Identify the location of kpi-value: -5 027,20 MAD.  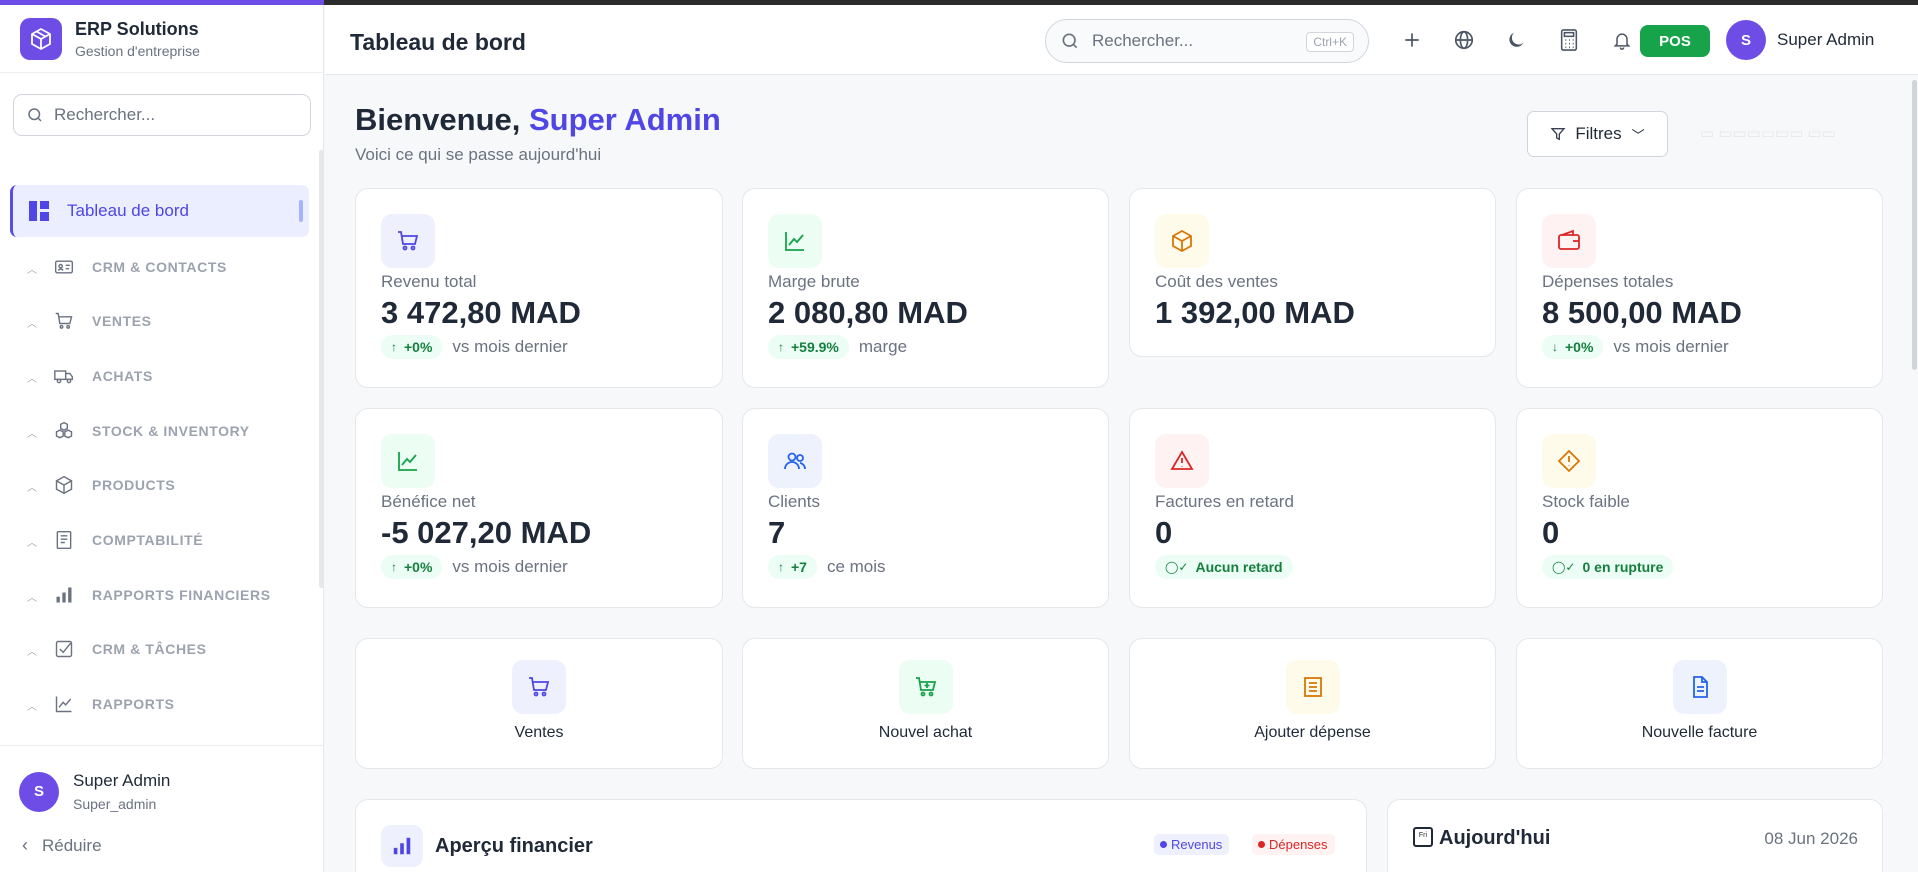
(486, 532).